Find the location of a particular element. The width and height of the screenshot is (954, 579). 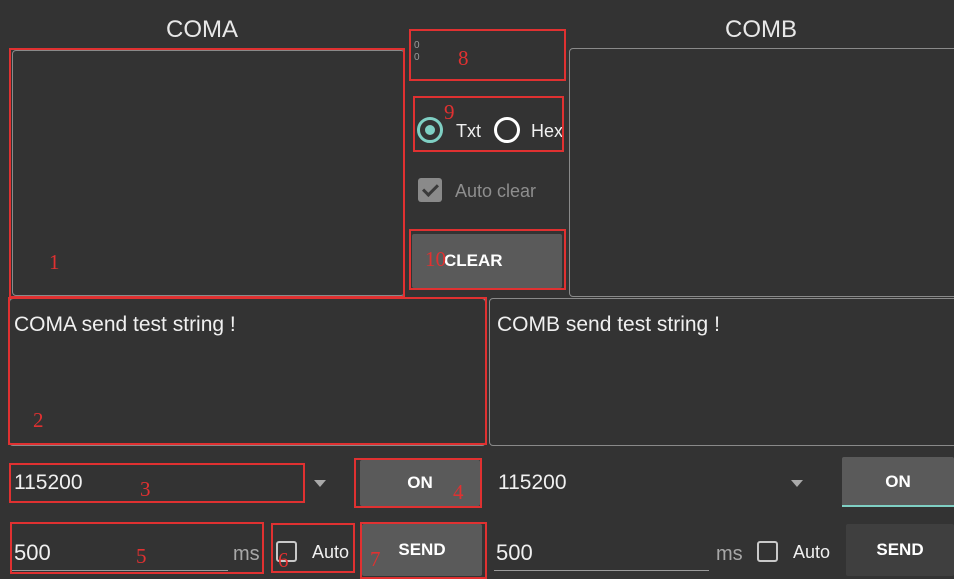

comb-ms-label: ms is located at coordinates (729, 554).